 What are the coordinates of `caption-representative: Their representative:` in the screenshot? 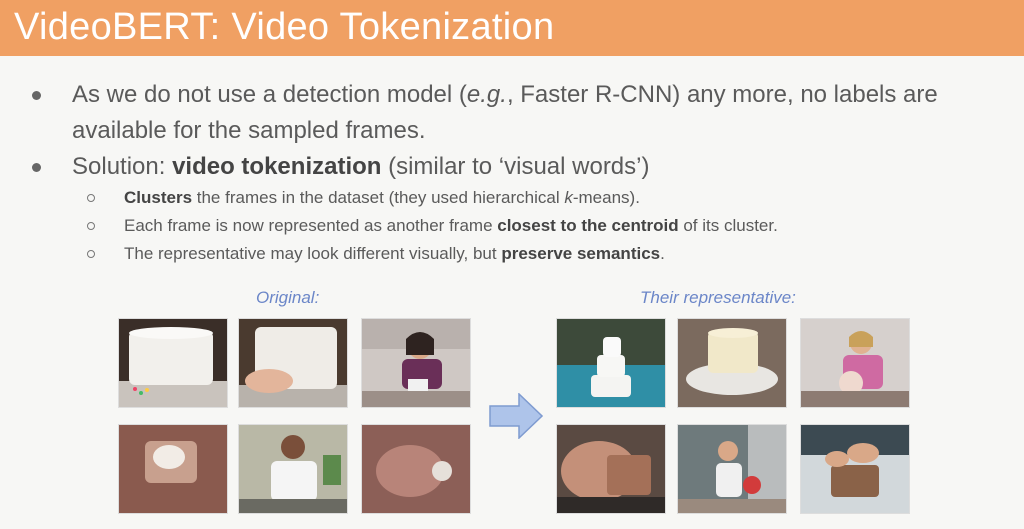 It's located at (718, 297).